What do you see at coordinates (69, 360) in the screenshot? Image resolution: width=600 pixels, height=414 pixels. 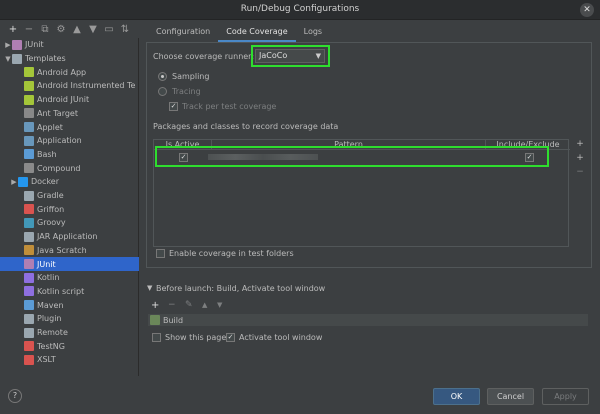 I see `tree-item: XSLT` at bounding box center [69, 360].